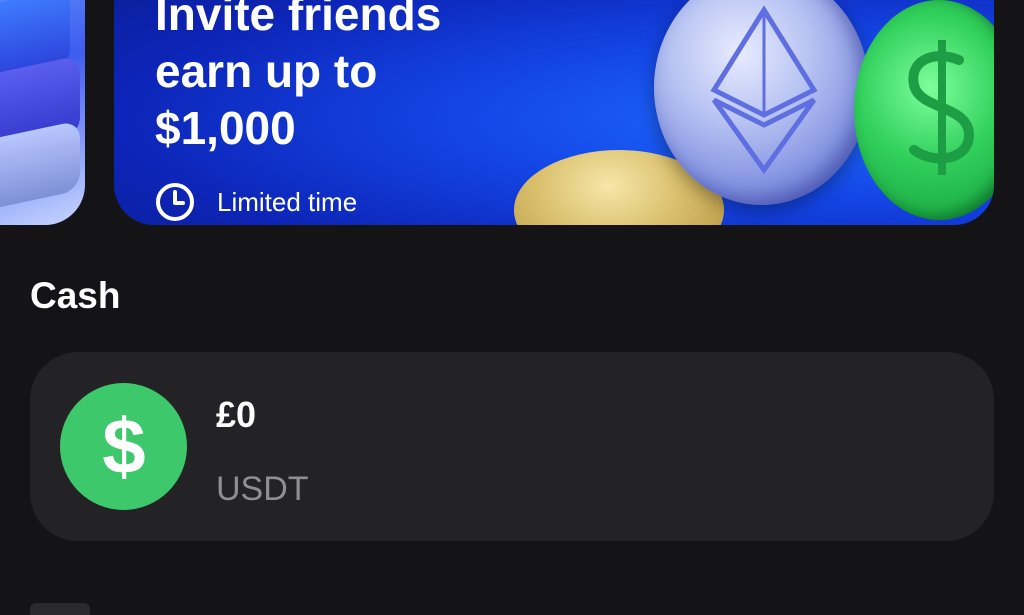  What do you see at coordinates (42, 112) in the screenshot?
I see `promo-card-previous` at bounding box center [42, 112].